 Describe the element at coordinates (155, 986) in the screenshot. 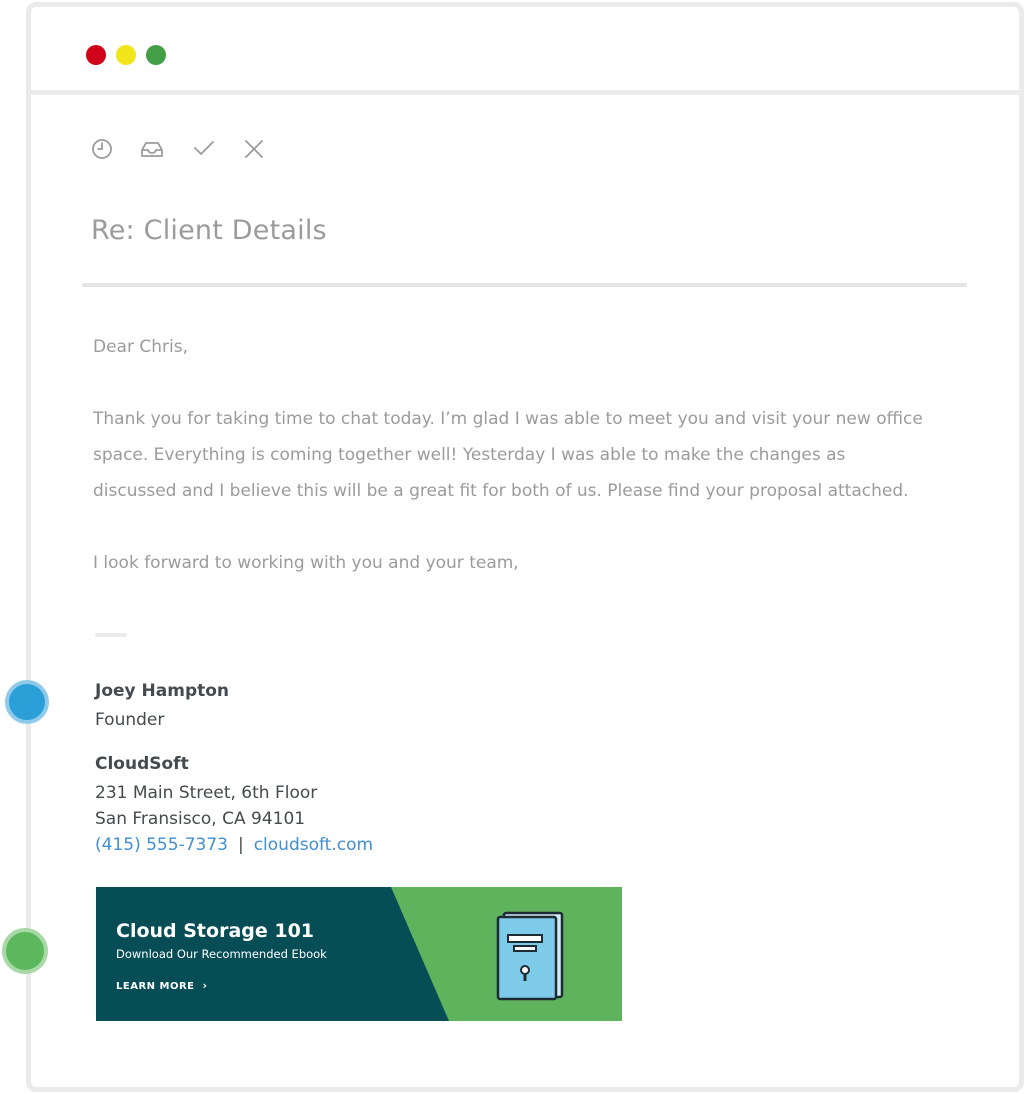

I see `learn-more-label: LEARN MORE` at that location.